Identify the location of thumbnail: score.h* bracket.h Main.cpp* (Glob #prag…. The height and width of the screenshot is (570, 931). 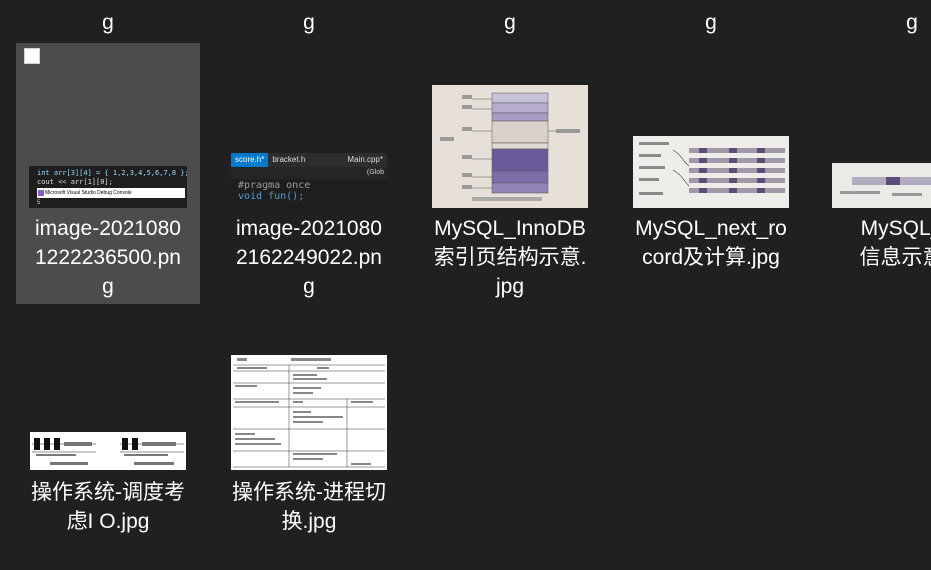
(309, 179).